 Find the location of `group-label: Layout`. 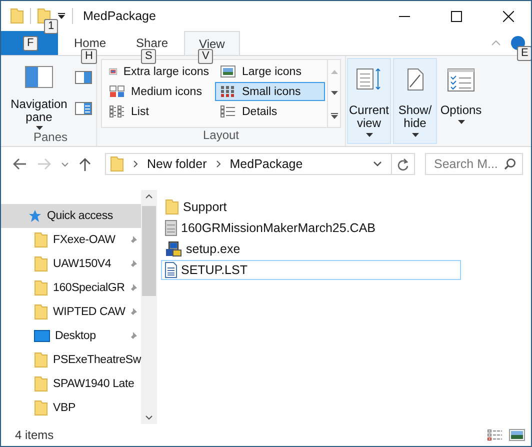

group-label: Layout is located at coordinates (221, 136).